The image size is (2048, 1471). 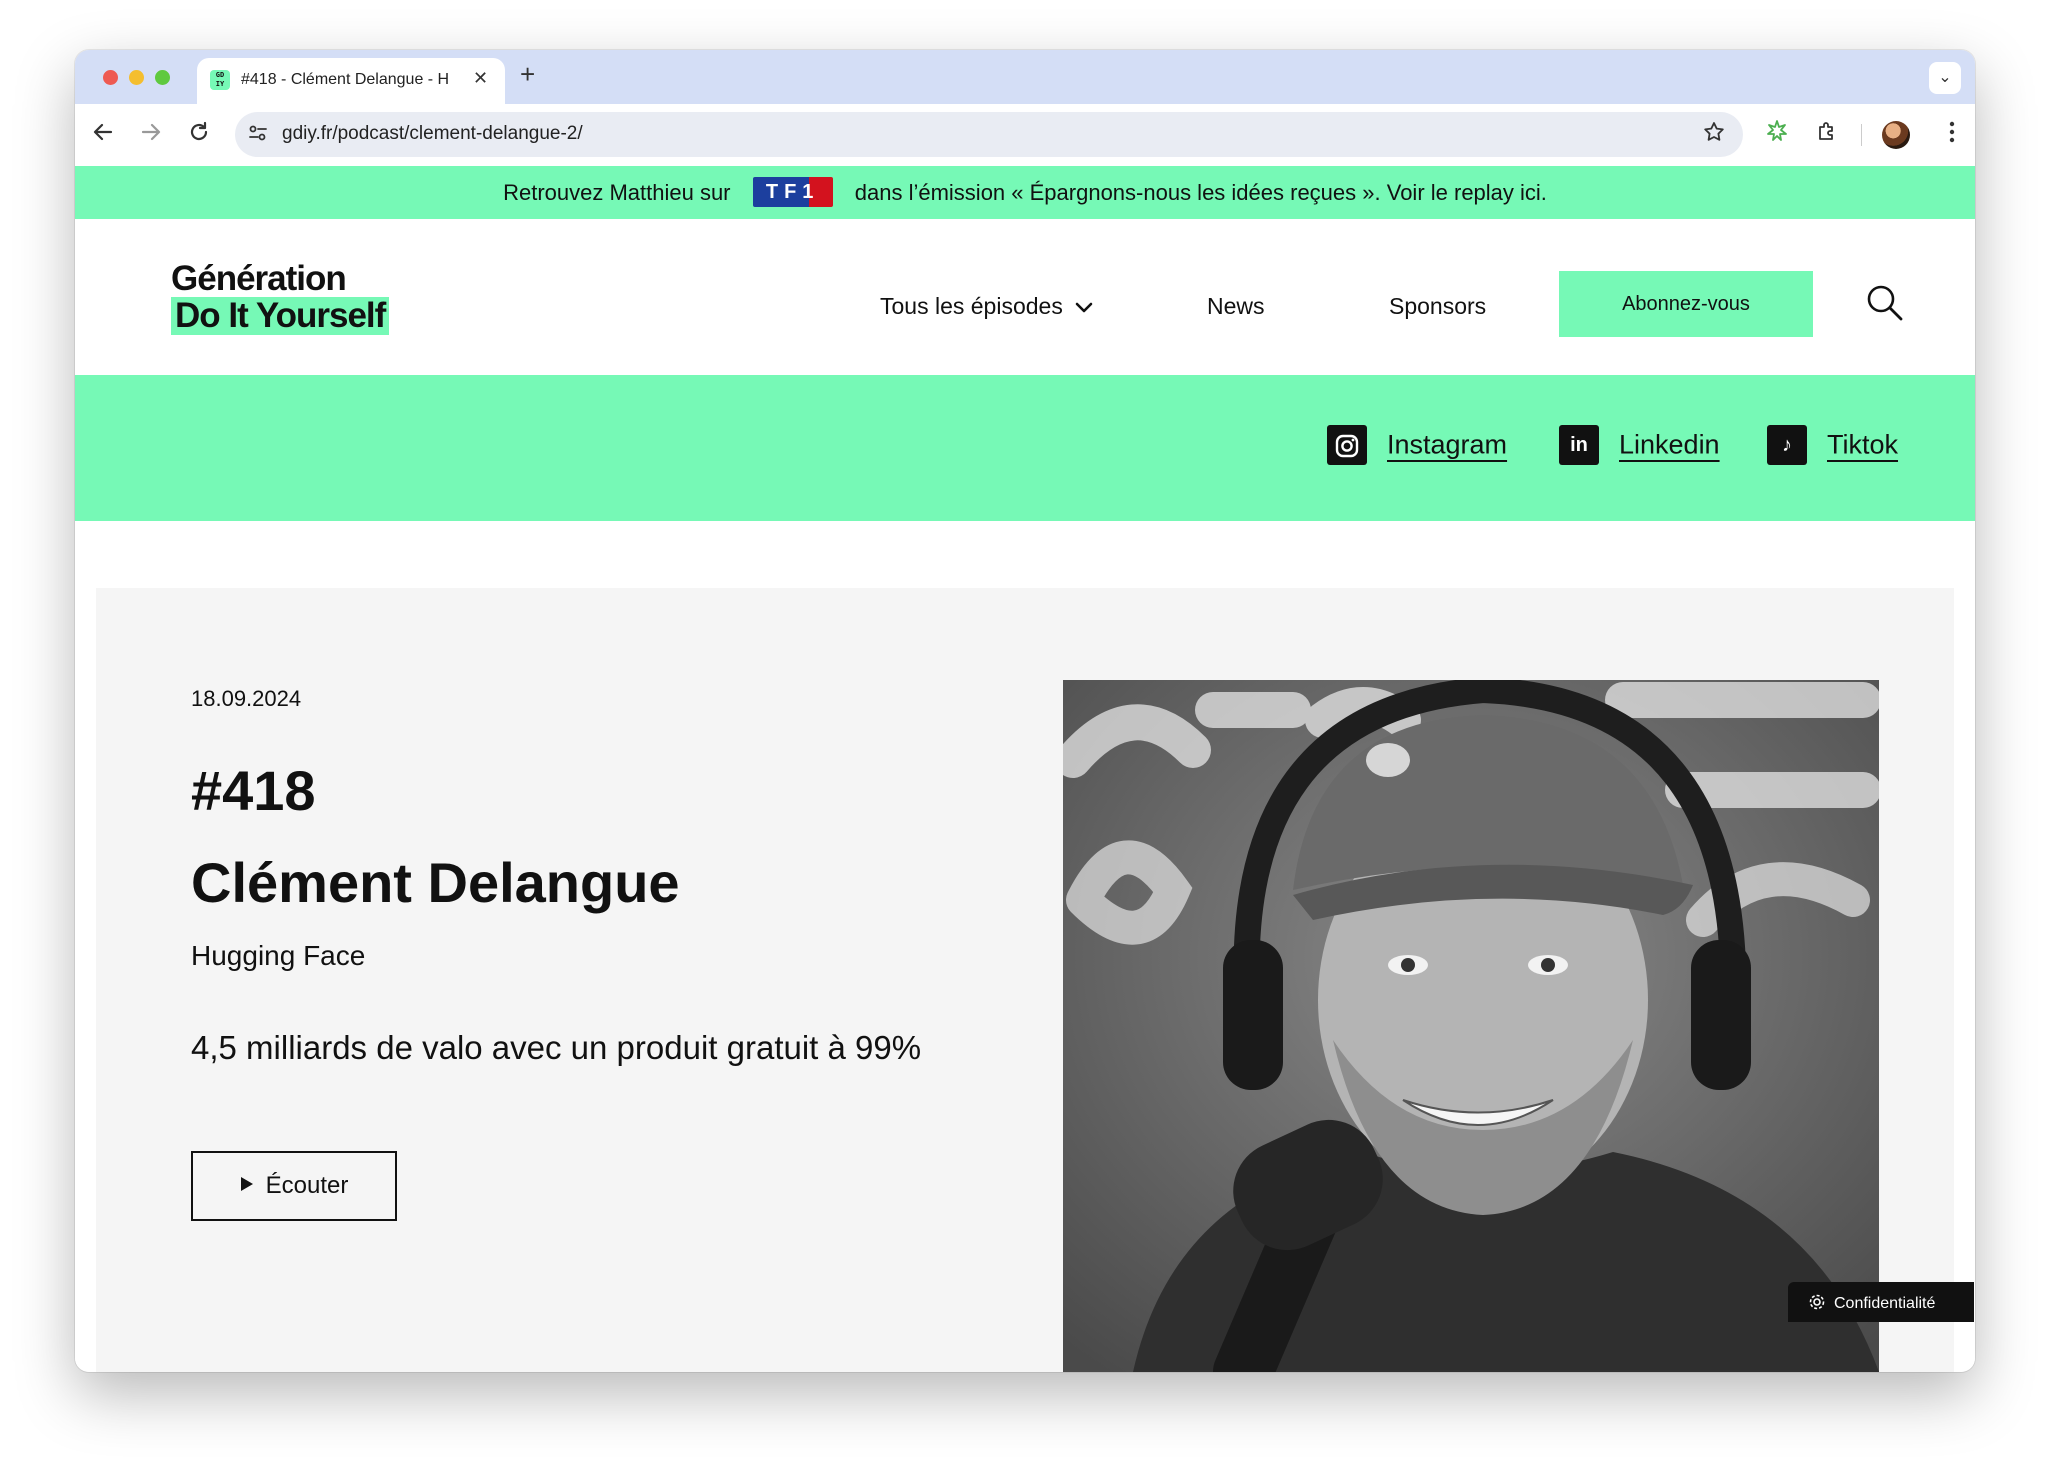 I want to click on instagram-icon, so click(x=1347, y=445).